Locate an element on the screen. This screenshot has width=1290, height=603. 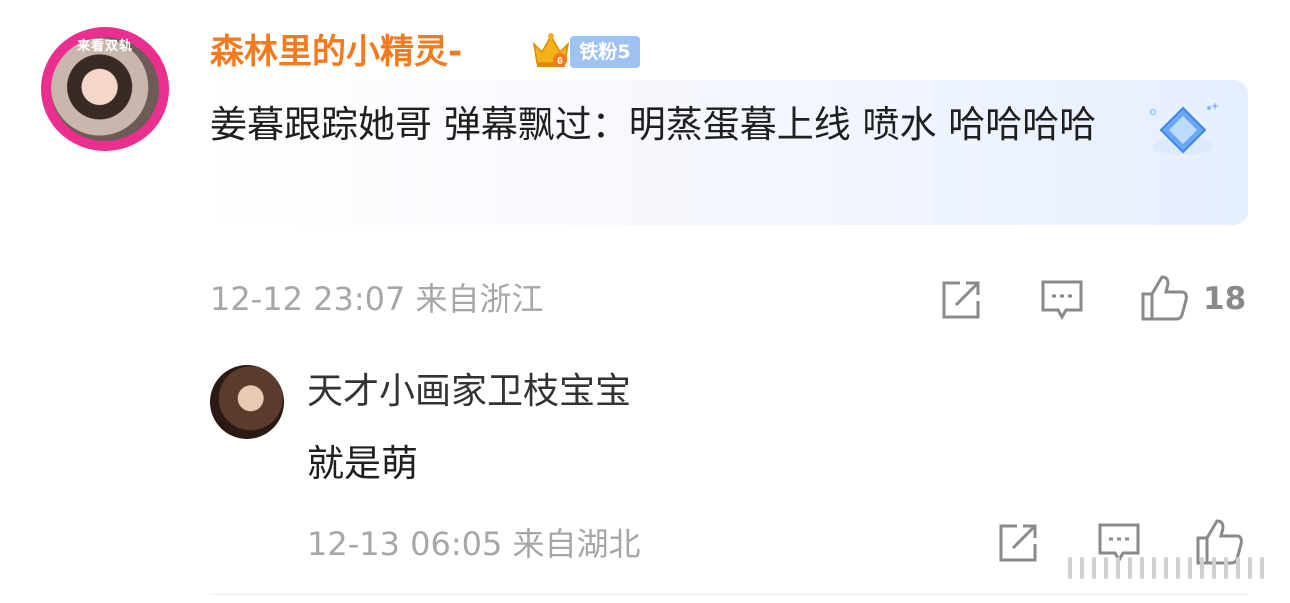
reply-meta: 12-13 06:05 来自湖北 is located at coordinates (474, 544).